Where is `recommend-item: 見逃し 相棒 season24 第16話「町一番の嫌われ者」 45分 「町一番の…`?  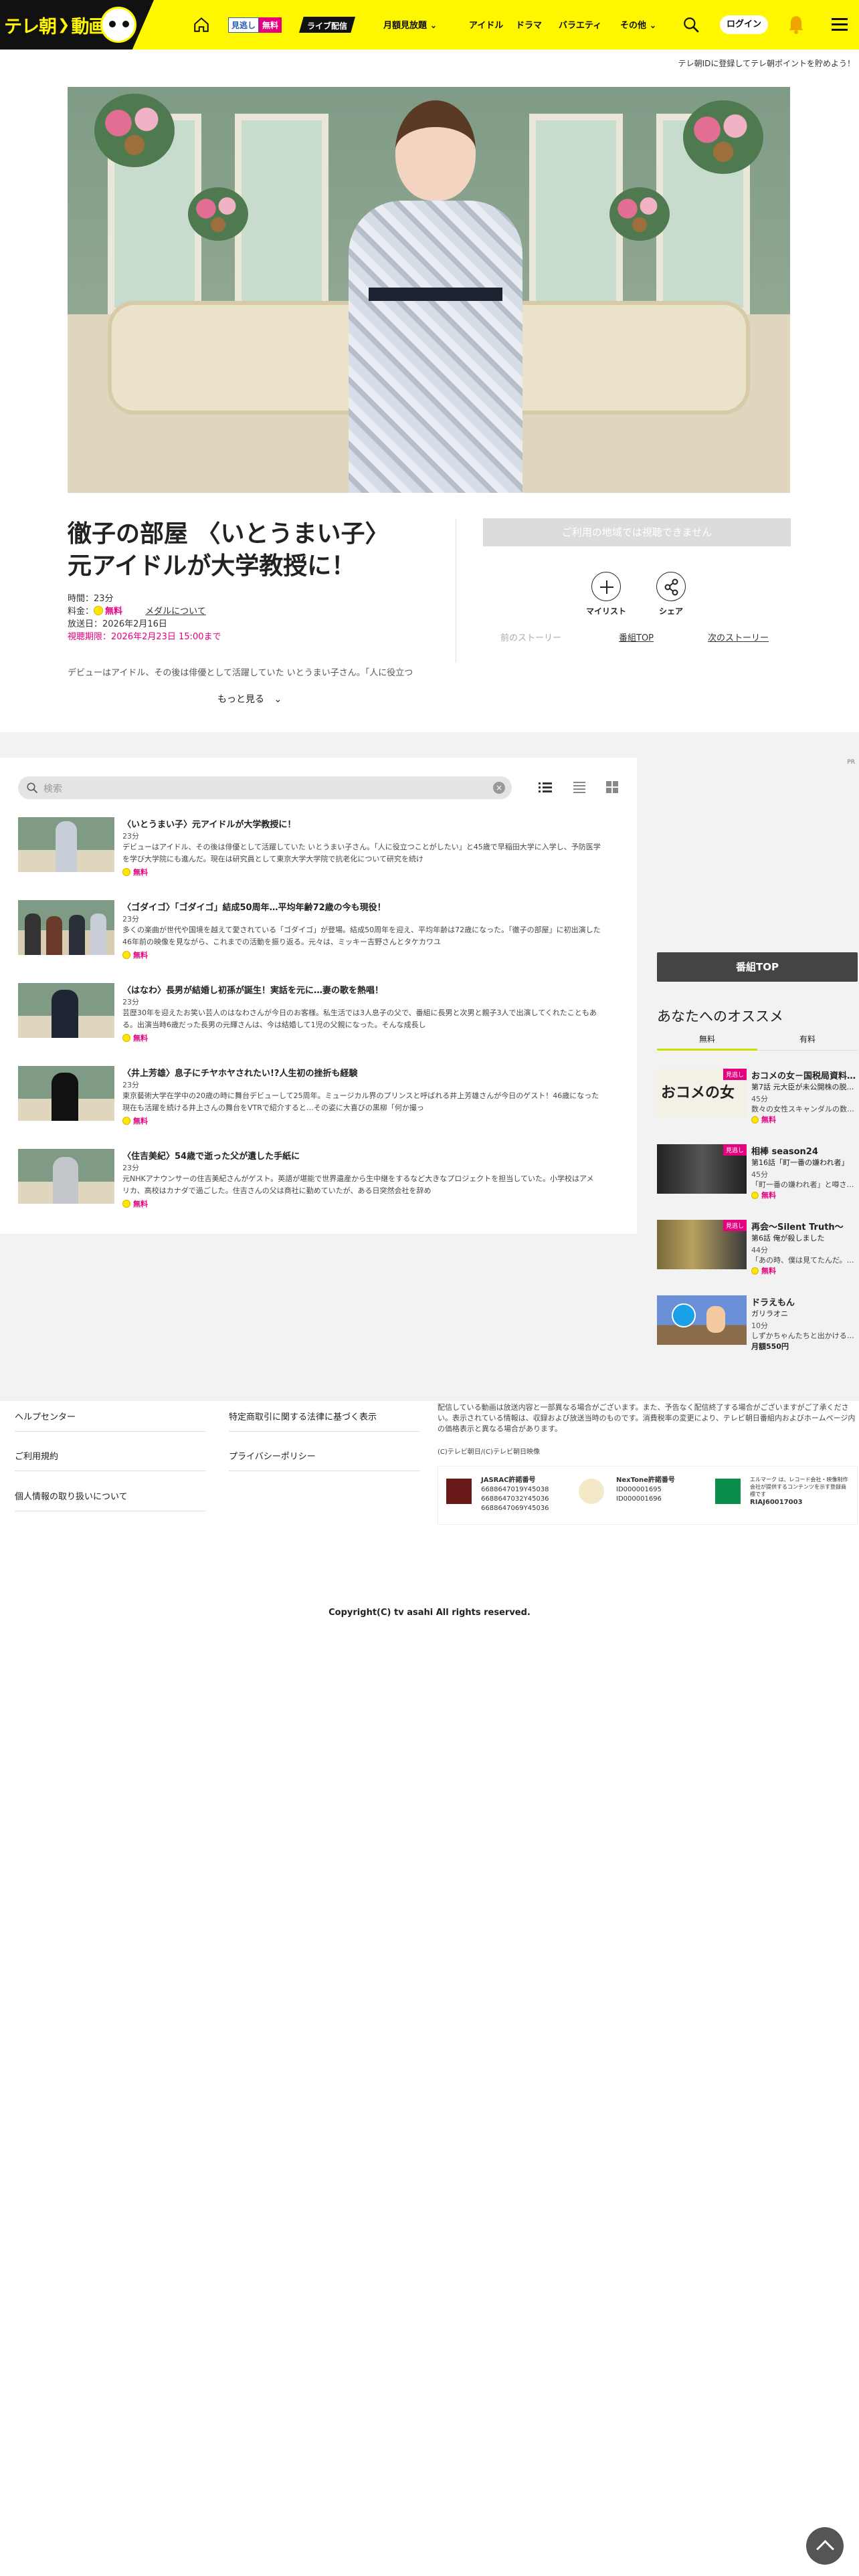
recommend-item: 見逃し 相棒 season24 第16話「町一番の嫌われ者」 45分 「町一番の… is located at coordinates (757, 1172).